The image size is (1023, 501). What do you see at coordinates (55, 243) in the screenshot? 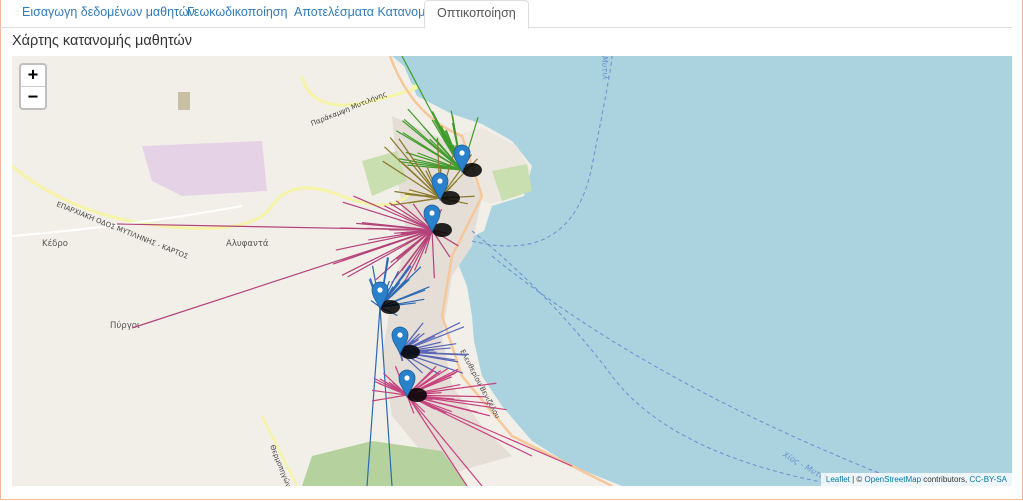
I see `label-kedro: Κέδρο` at bounding box center [55, 243].